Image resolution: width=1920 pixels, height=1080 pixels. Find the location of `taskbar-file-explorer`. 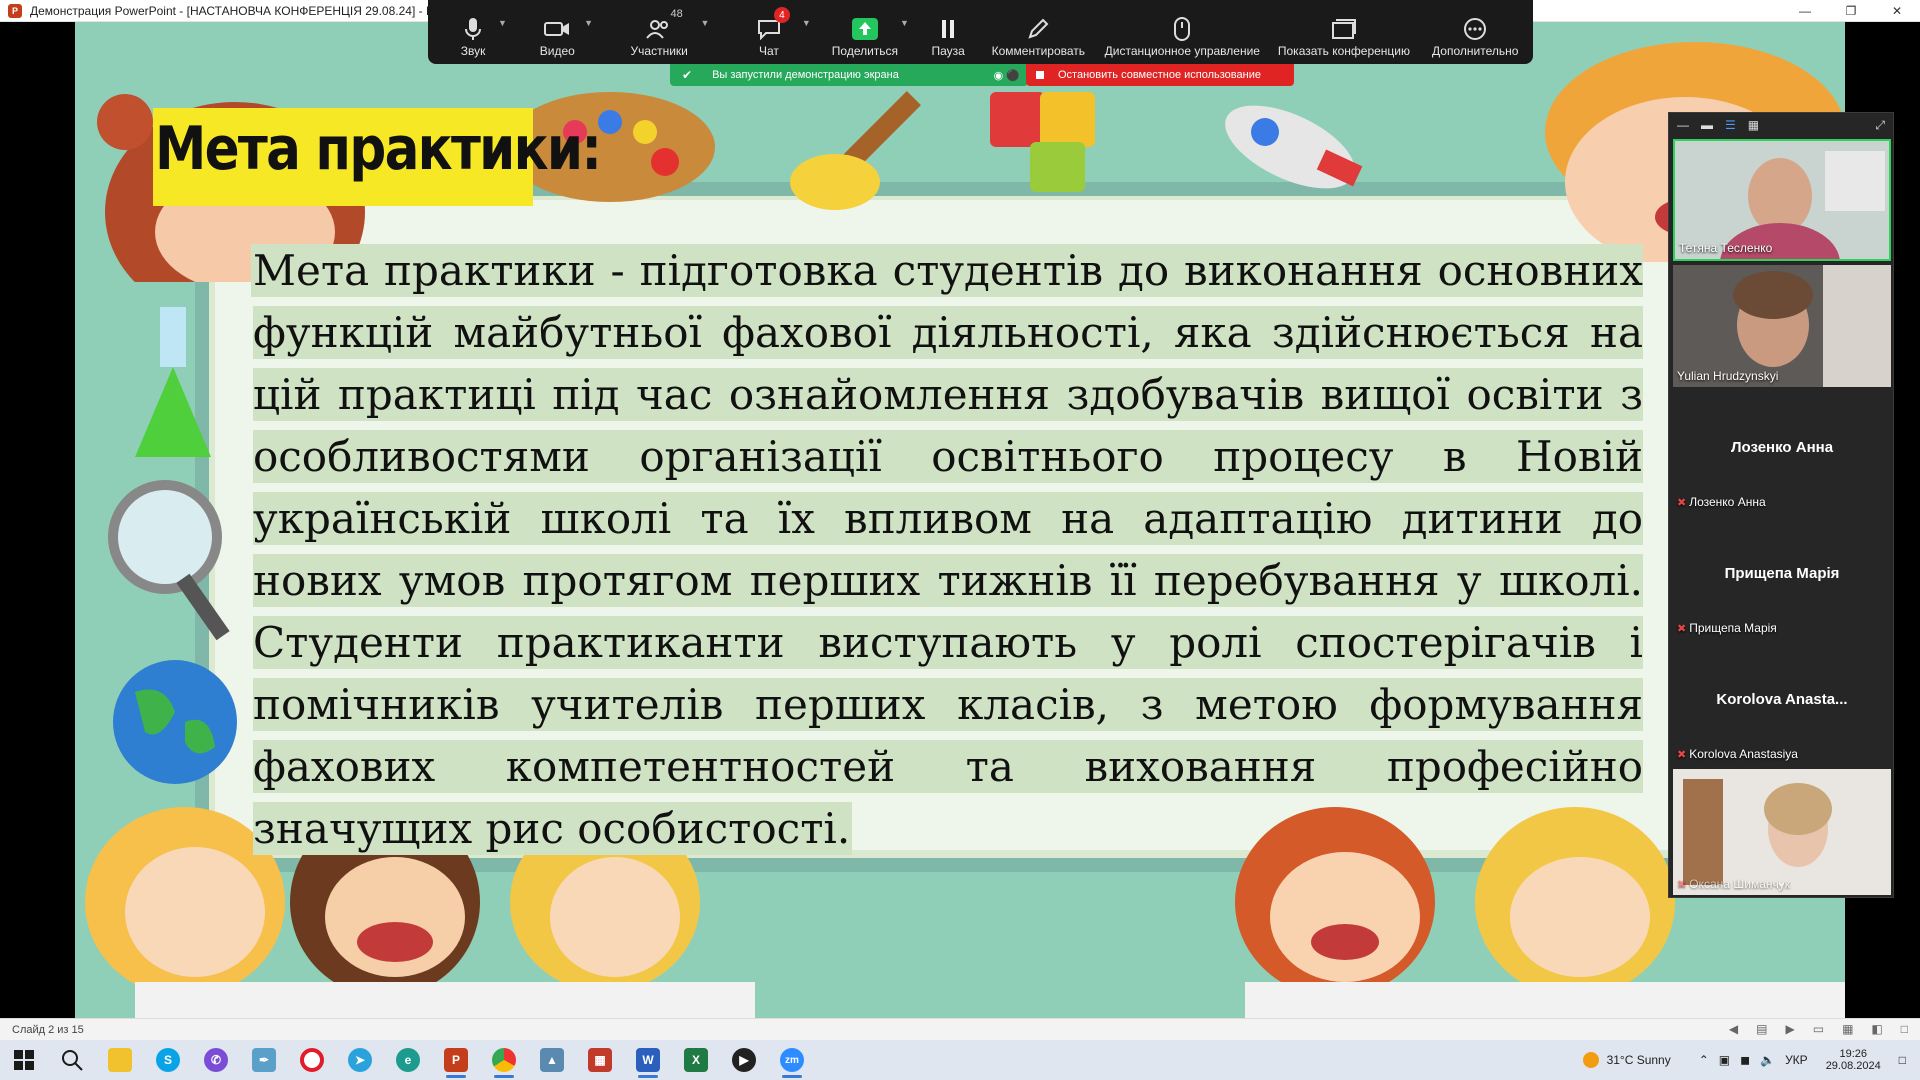

taskbar-file-explorer is located at coordinates (120, 1060).